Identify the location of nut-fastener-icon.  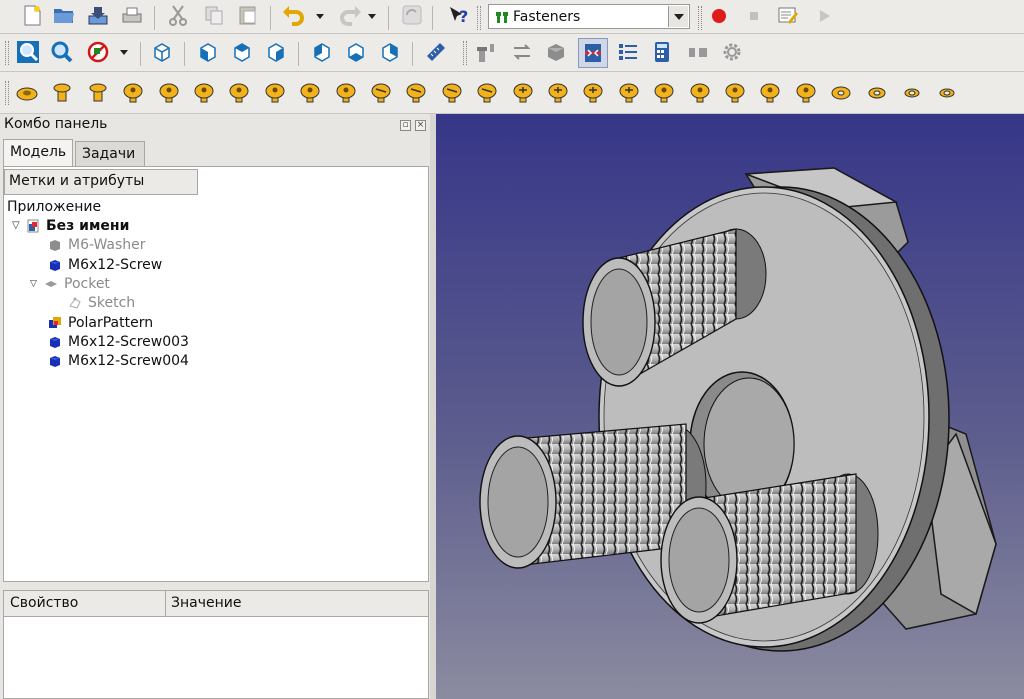
(62, 92).